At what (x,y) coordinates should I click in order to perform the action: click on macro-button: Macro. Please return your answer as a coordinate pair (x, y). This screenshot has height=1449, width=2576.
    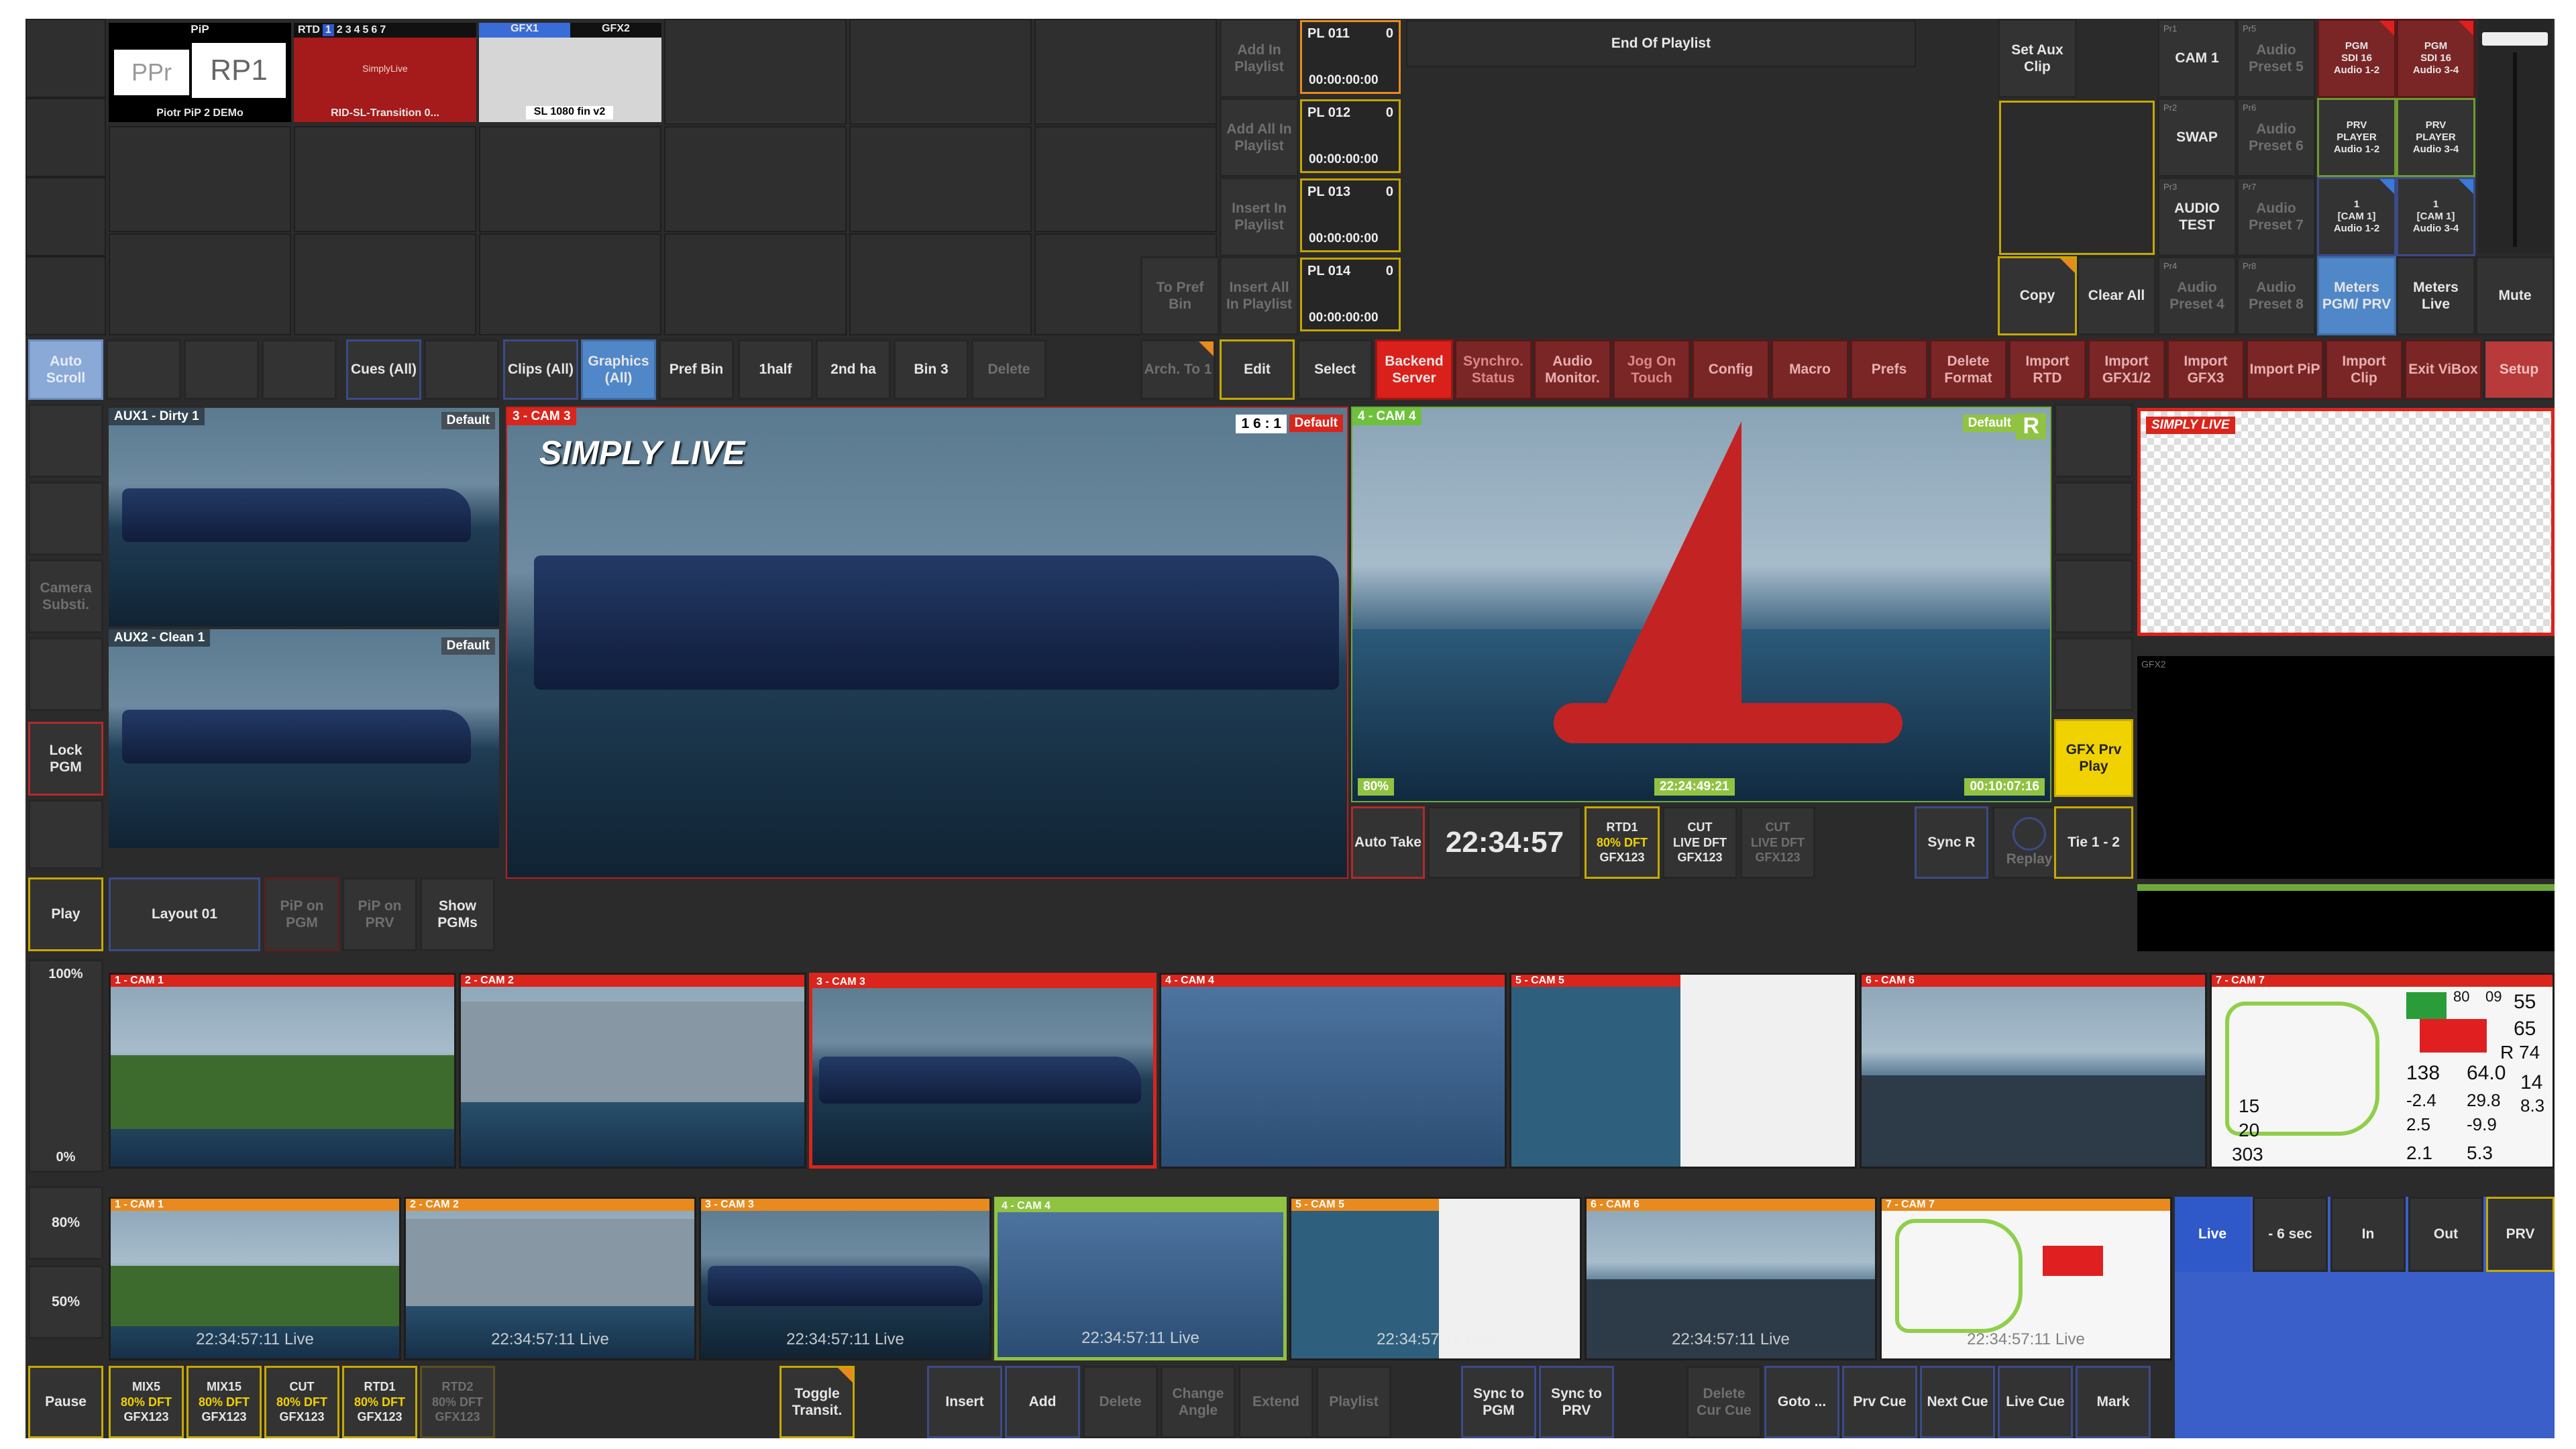
    Looking at the image, I should click on (1810, 369).